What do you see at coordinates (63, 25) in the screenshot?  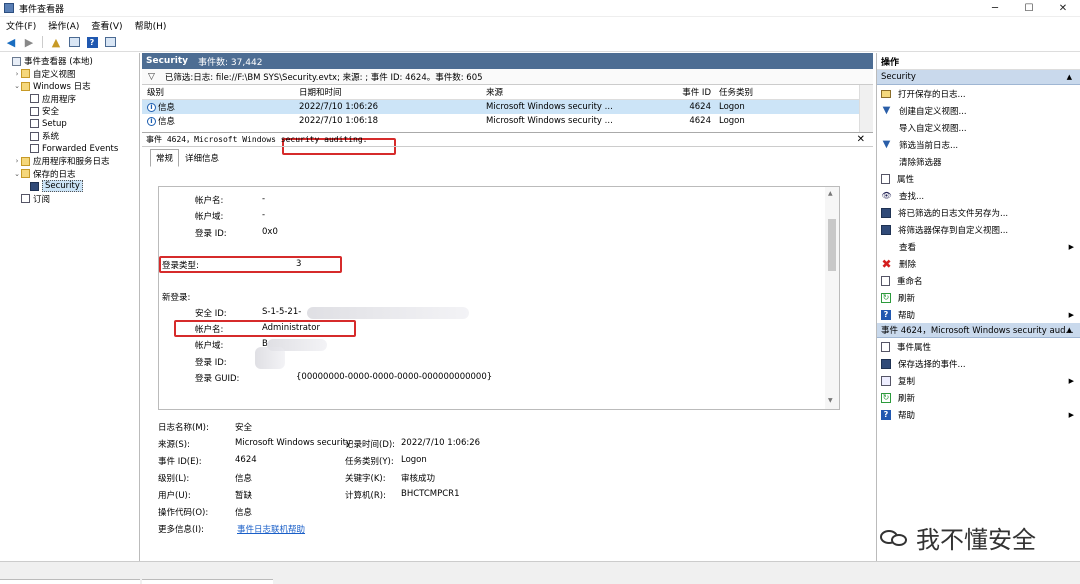 I see `menu-action: 操作(A)` at bounding box center [63, 25].